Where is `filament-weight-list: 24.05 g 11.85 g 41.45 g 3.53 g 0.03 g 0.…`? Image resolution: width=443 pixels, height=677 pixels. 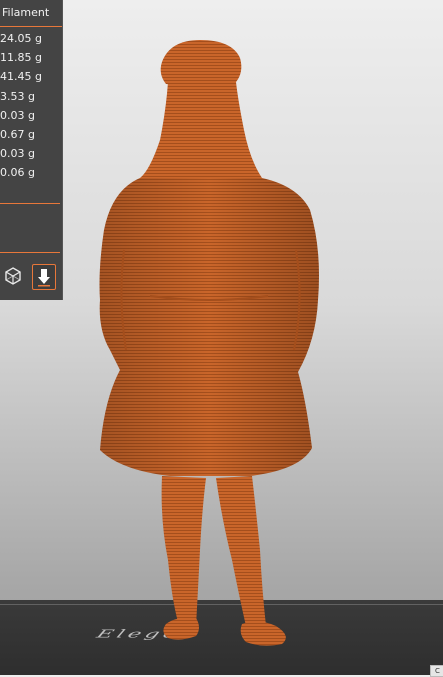 filament-weight-list: 24.05 g 11.85 g 41.45 g 3.53 g 0.03 g 0.… is located at coordinates (31, 105).